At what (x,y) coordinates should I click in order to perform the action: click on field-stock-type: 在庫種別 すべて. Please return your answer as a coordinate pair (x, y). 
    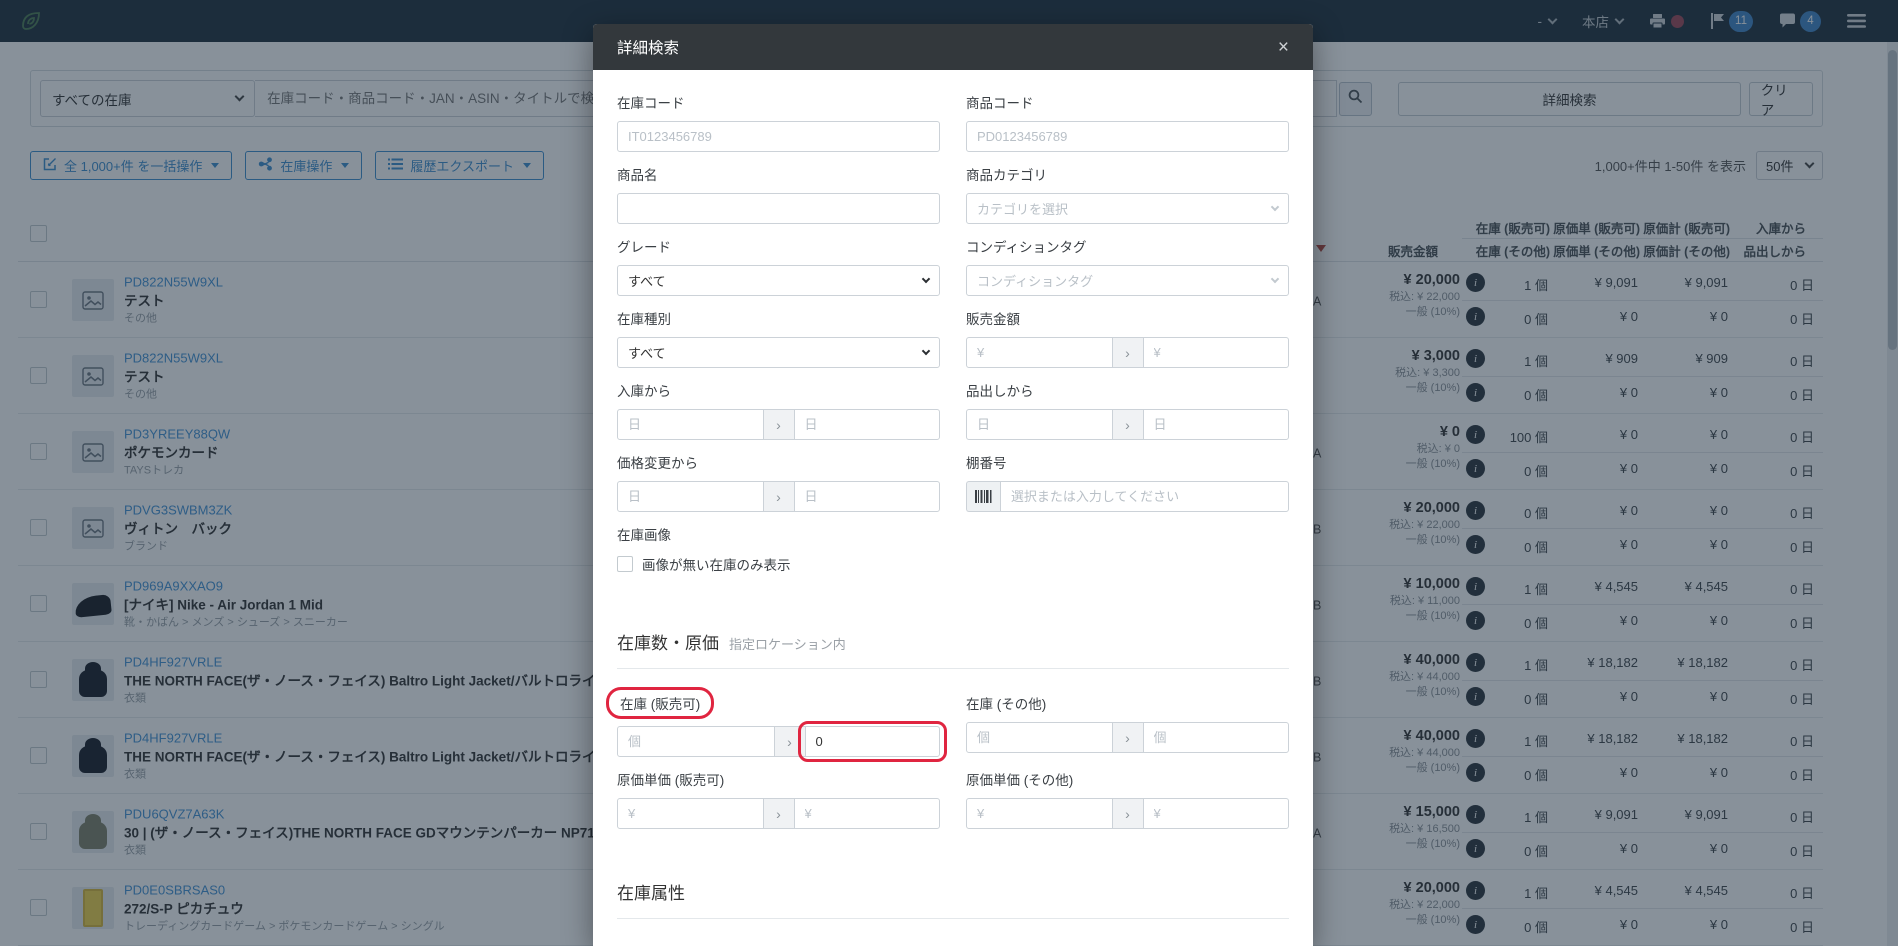
    Looking at the image, I should click on (778, 338).